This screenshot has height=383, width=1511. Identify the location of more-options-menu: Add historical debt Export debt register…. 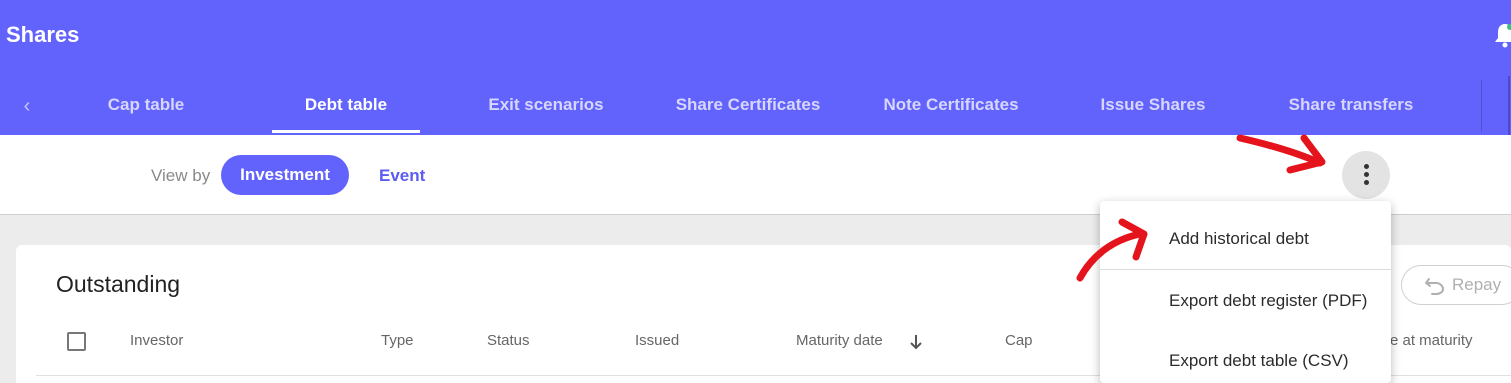
(1245, 292).